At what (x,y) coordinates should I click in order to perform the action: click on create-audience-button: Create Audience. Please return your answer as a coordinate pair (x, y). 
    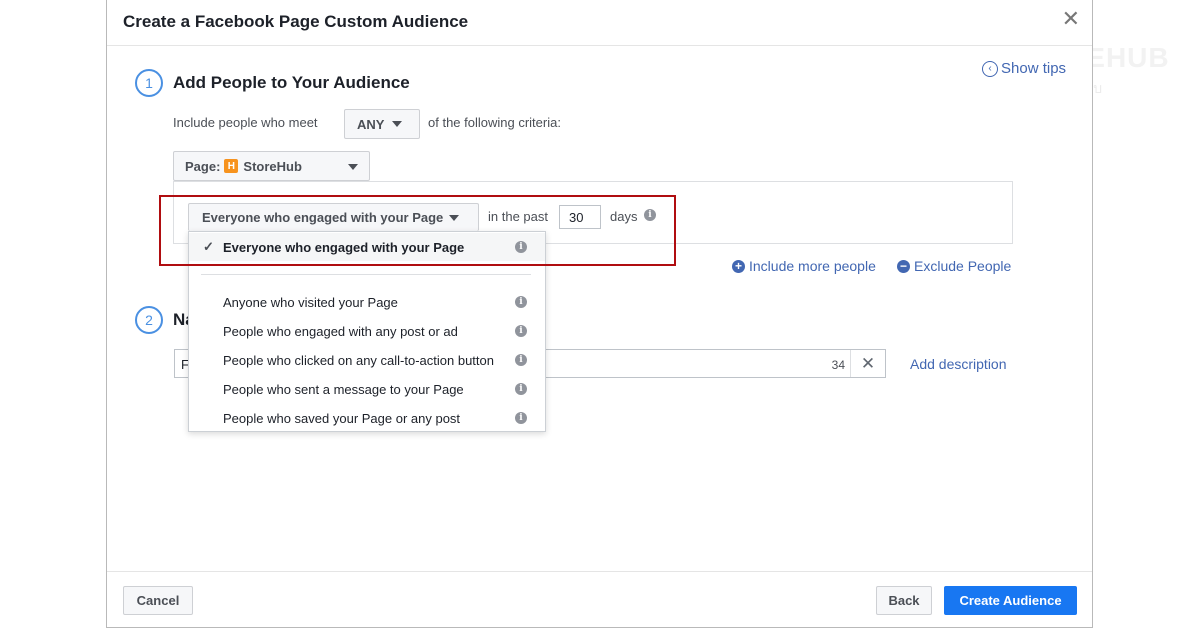
    Looking at the image, I should click on (1010, 600).